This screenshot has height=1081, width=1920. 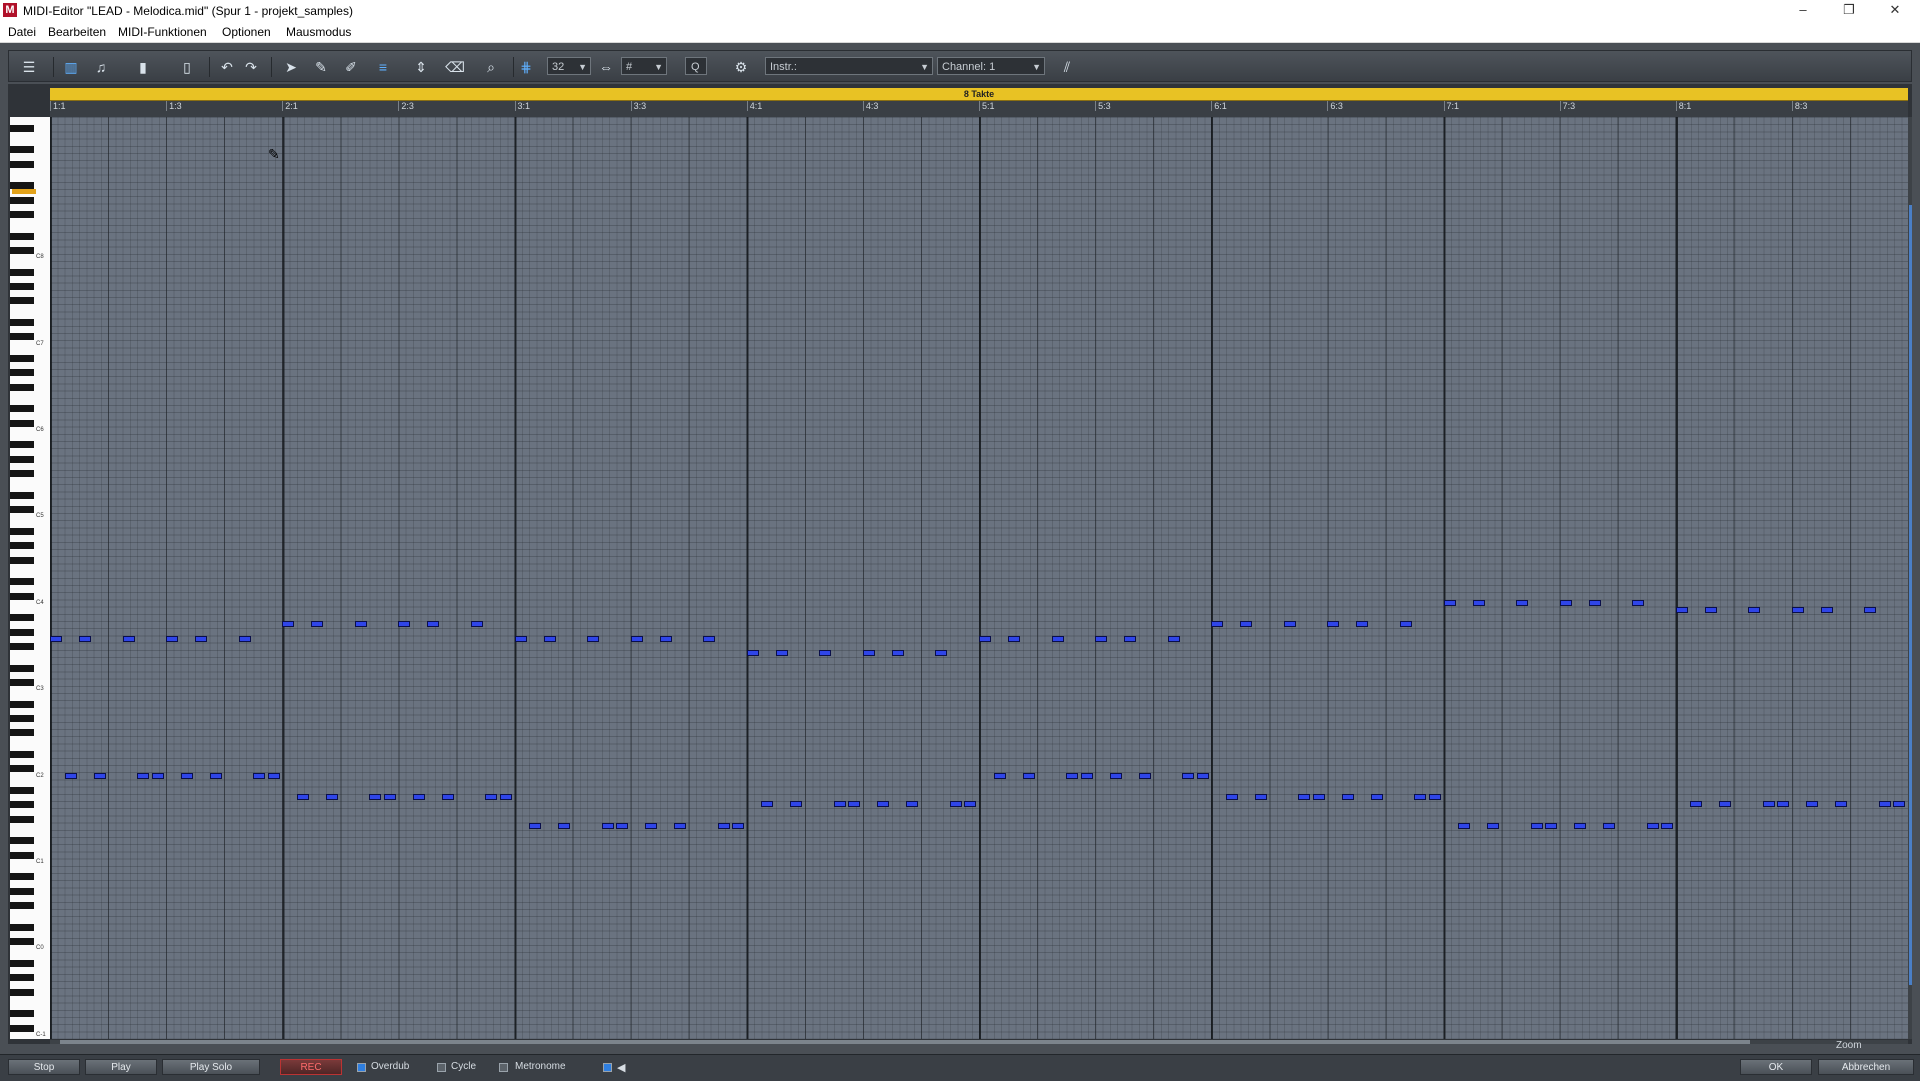 What do you see at coordinates (44, 1067) in the screenshot?
I see `stop-button: Stop` at bounding box center [44, 1067].